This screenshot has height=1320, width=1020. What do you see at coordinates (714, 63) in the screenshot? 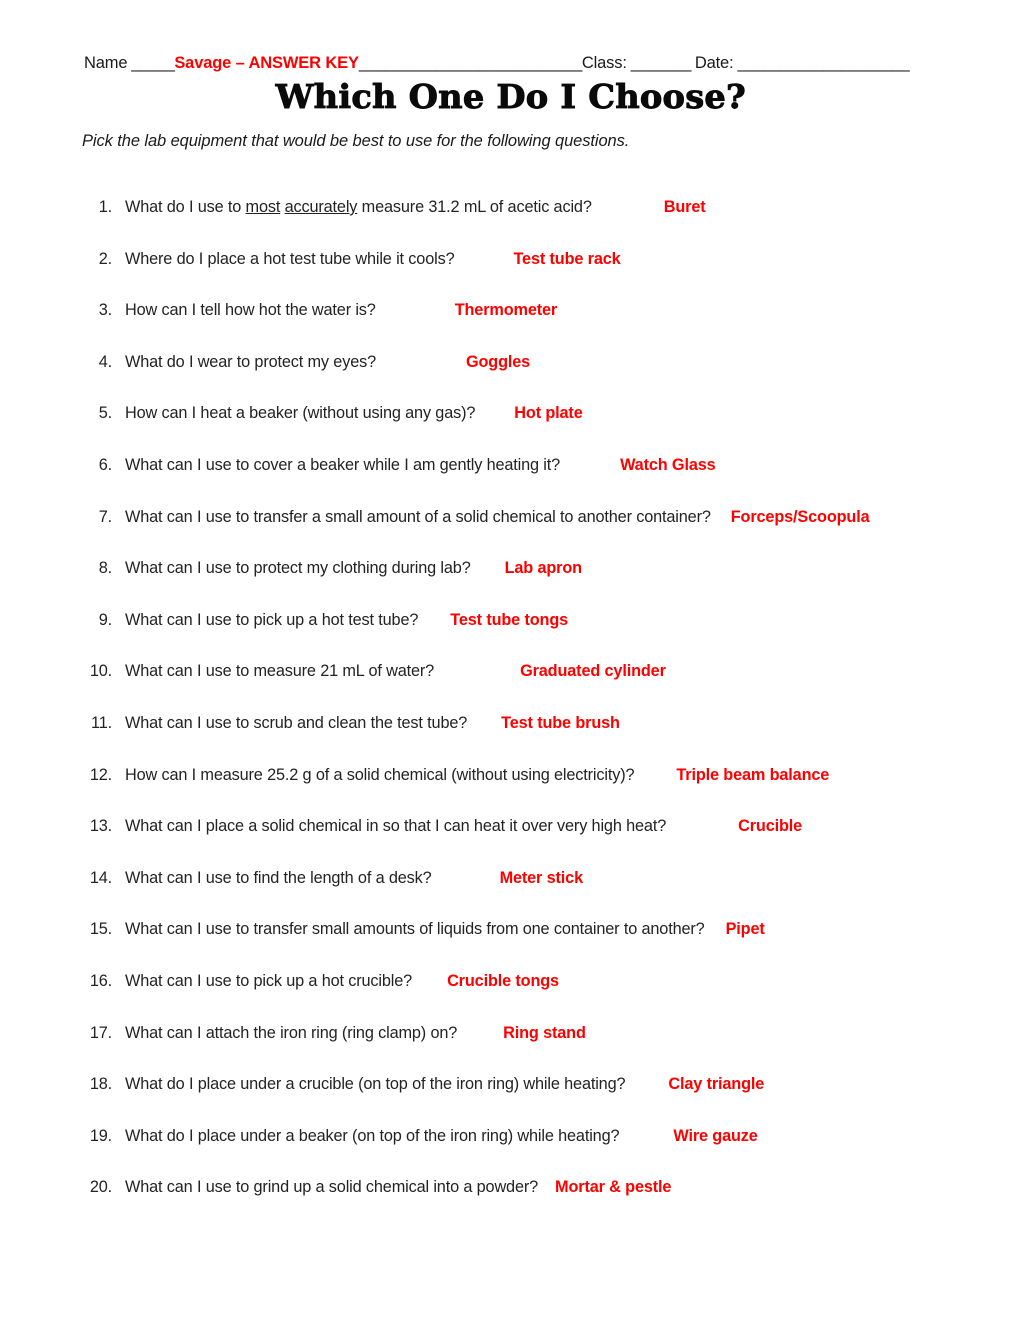
I see `date-label: Date:` at bounding box center [714, 63].